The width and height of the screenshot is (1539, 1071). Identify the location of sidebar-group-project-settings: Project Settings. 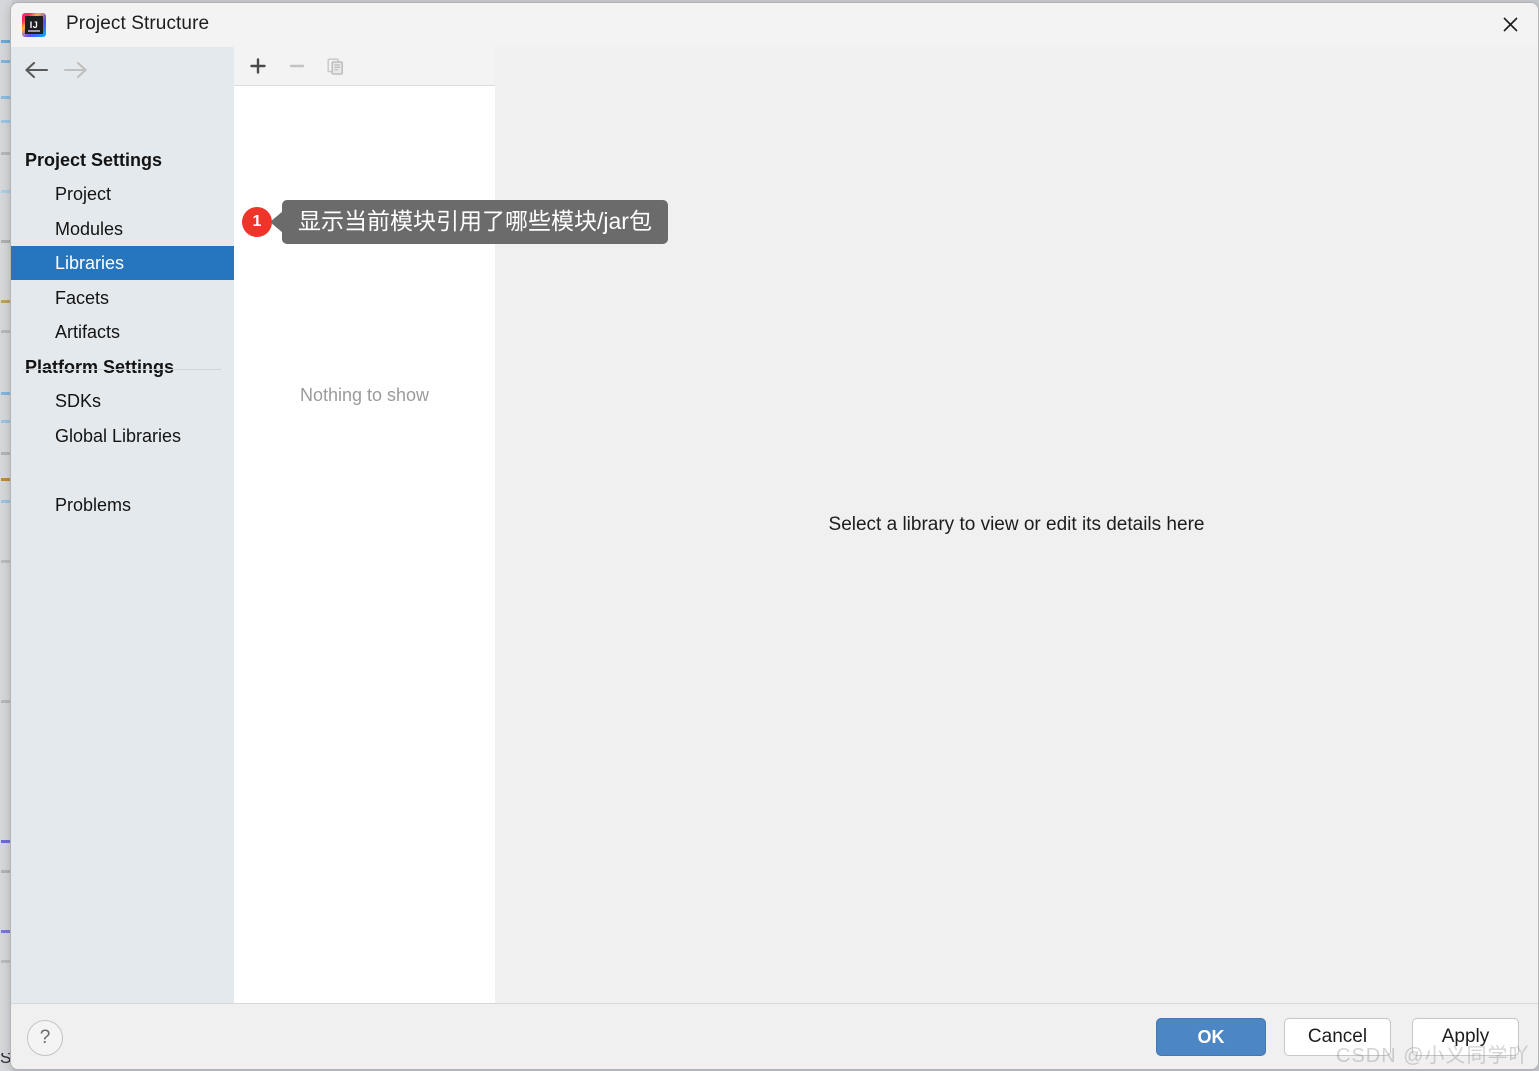
(94, 159).